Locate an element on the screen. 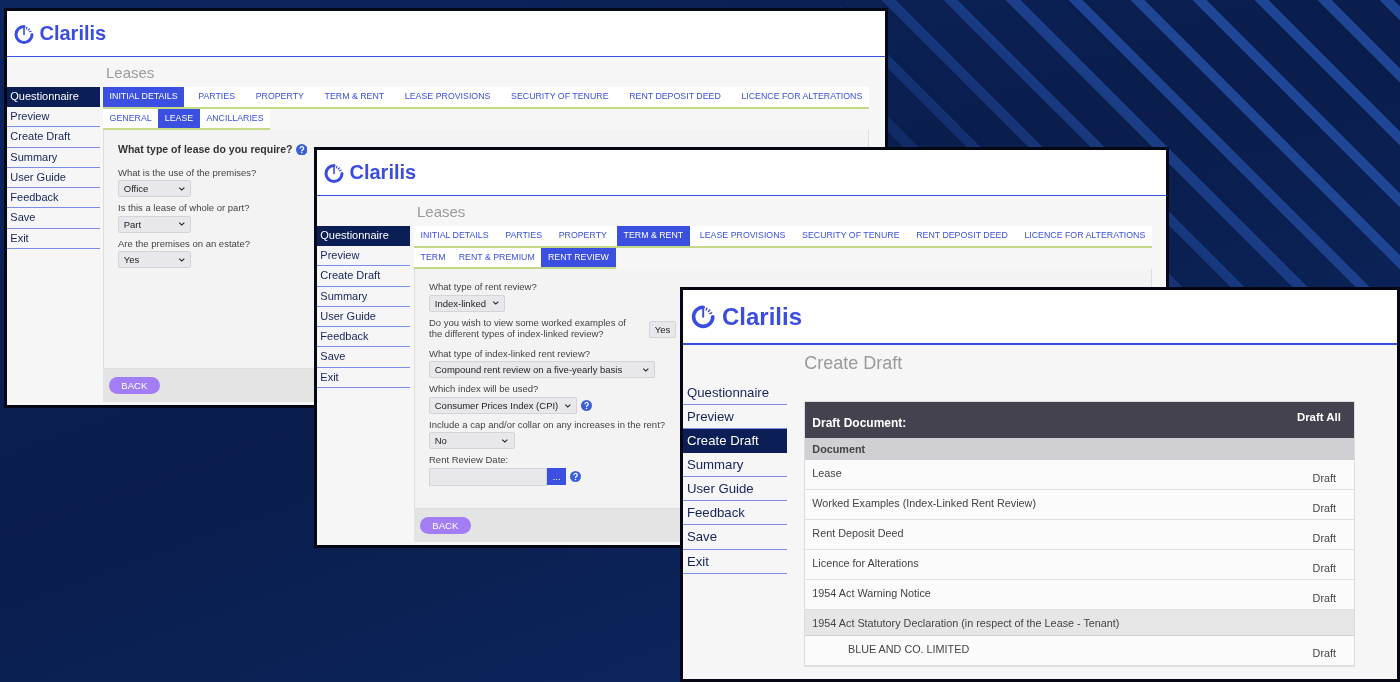 The image size is (1400, 682). question-heading: What type of lease do you require? is located at coordinates (205, 149).